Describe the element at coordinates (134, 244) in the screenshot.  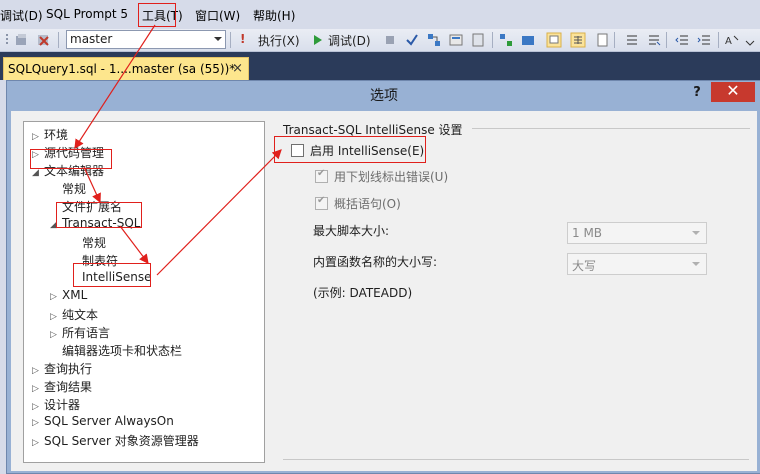
I see `arrow-tsql-to-intellisense` at that location.